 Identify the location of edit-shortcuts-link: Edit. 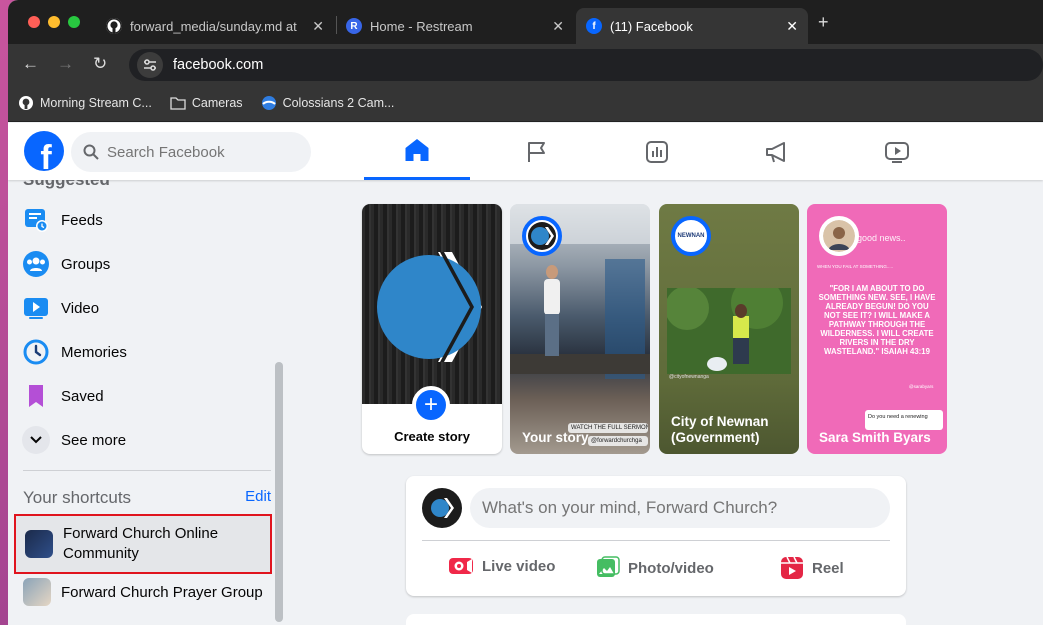
(258, 498).